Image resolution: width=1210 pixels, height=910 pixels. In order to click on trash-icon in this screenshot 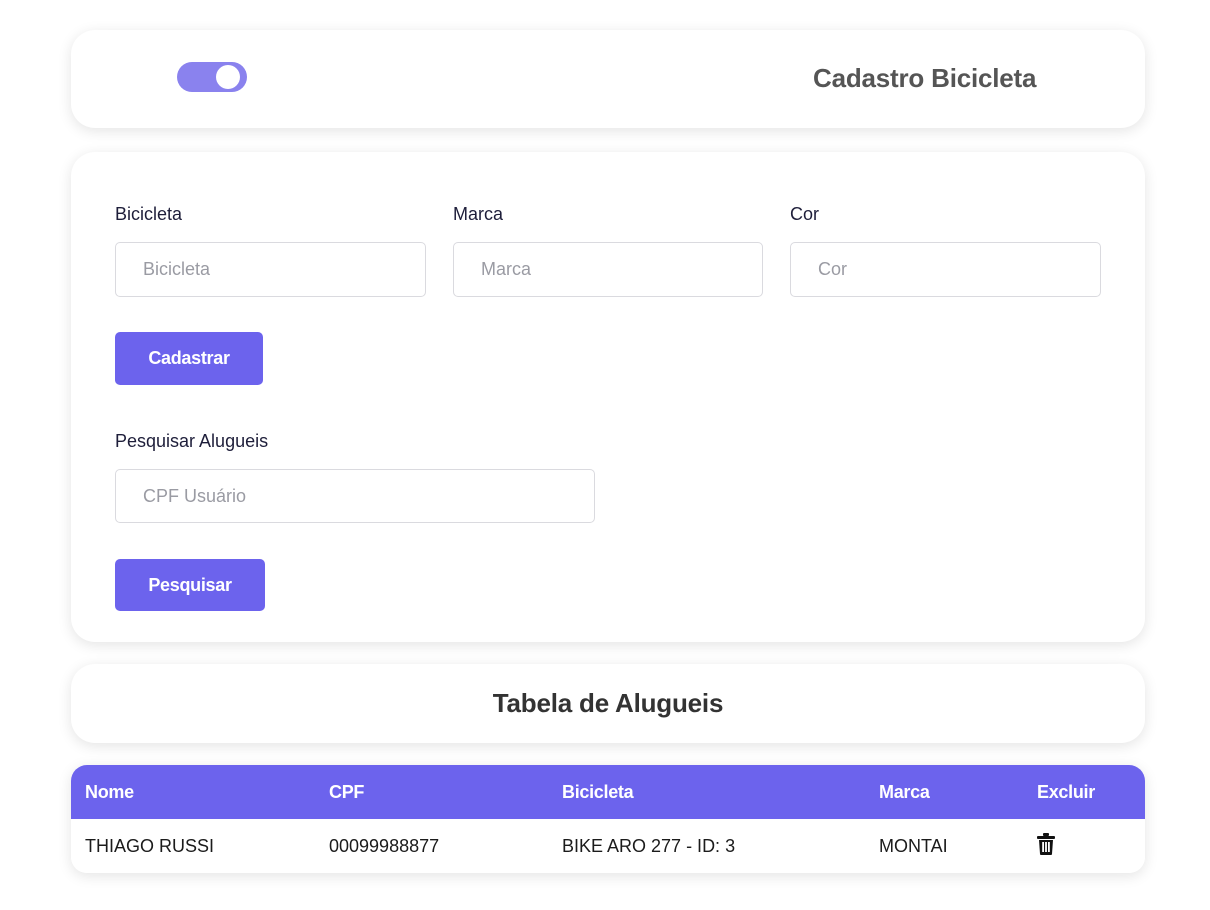, I will do `click(1046, 844)`.